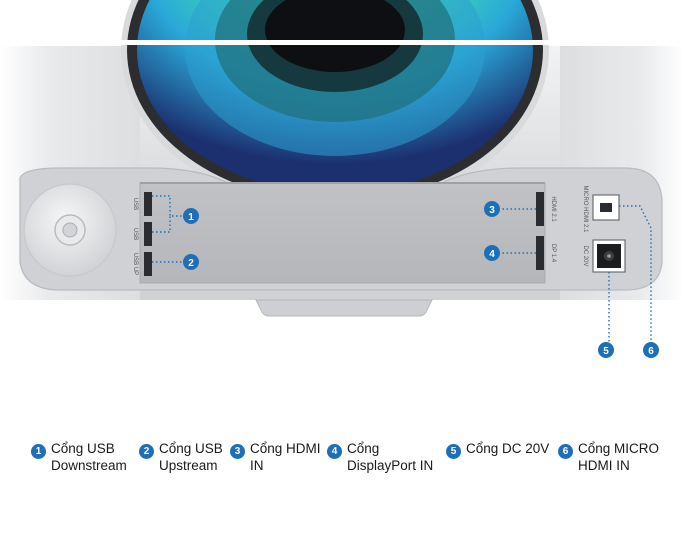 The height and width of the screenshot is (547, 684). I want to click on legend-item-hdmi-in: 3 Cổng HDMI IN, so click(275, 457).